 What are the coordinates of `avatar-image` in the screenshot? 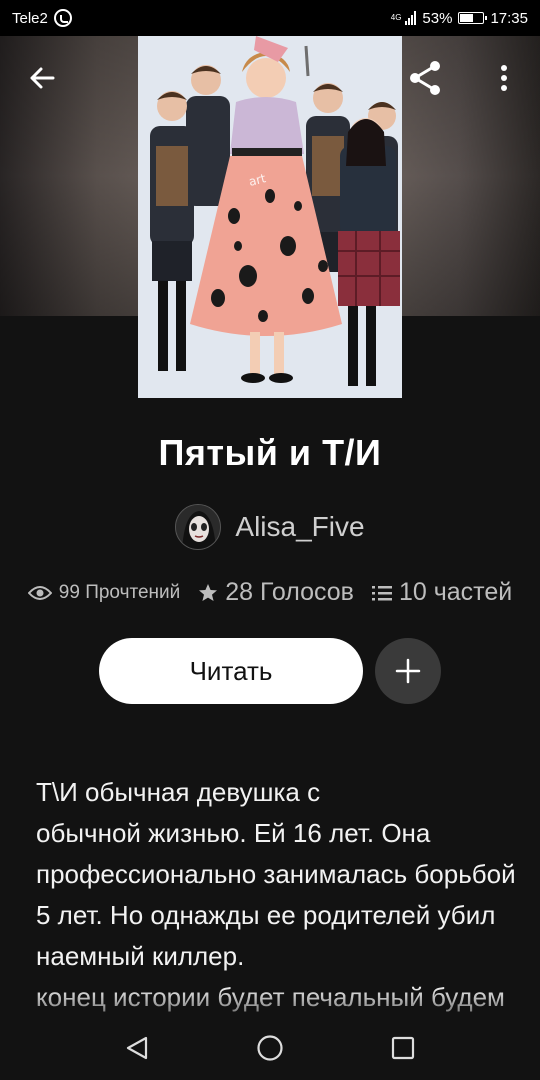 It's located at (198, 527).